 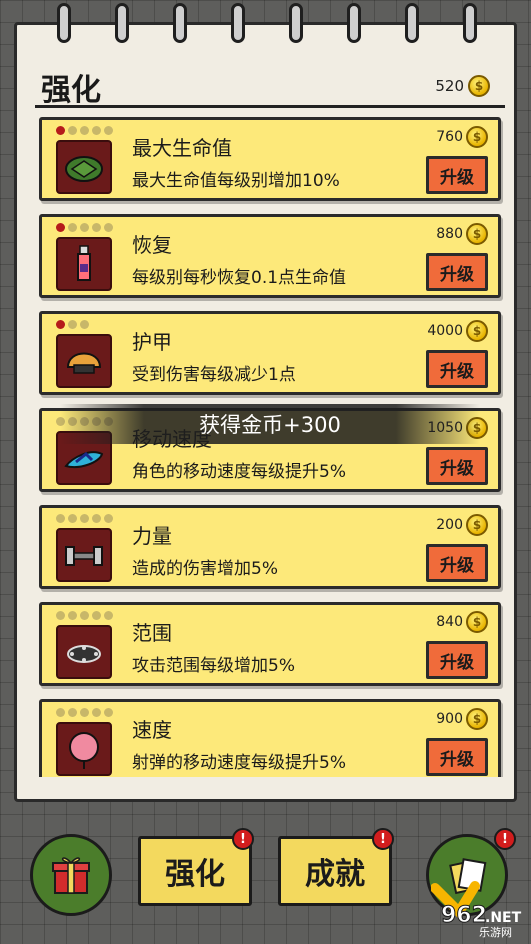 I want to click on svg-text: 乐游网, so click(x=495, y=932).